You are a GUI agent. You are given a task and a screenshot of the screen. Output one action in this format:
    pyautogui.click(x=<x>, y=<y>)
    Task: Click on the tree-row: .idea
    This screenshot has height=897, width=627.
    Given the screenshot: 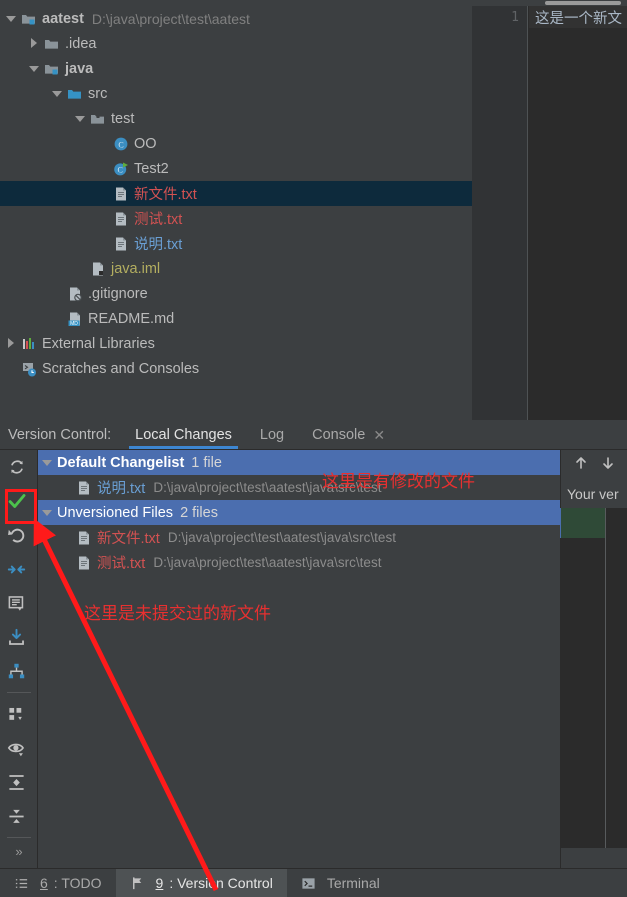 What is the action you would take?
    pyautogui.click(x=236, y=43)
    